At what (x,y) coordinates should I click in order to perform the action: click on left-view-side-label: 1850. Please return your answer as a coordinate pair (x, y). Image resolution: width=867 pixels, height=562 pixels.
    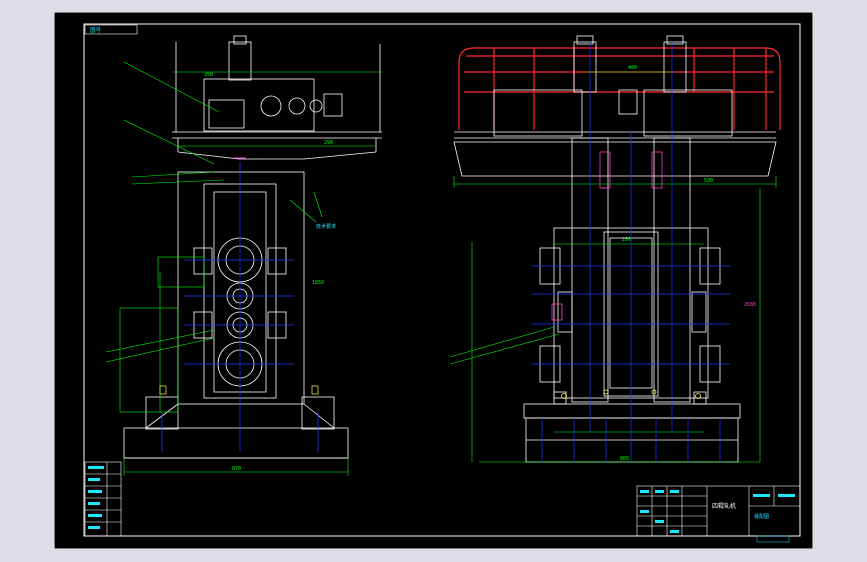
    Looking at the image, I should click on (318, 283).